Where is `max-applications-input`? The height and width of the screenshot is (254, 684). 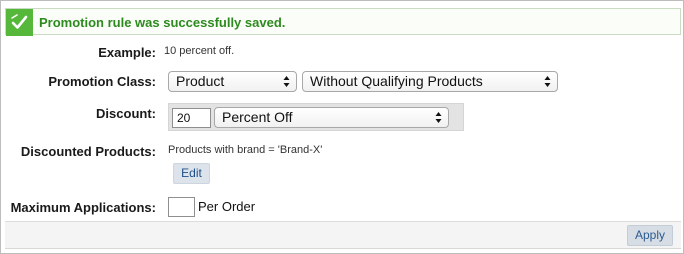 max-applications-input is located at coordinates (181, 207).